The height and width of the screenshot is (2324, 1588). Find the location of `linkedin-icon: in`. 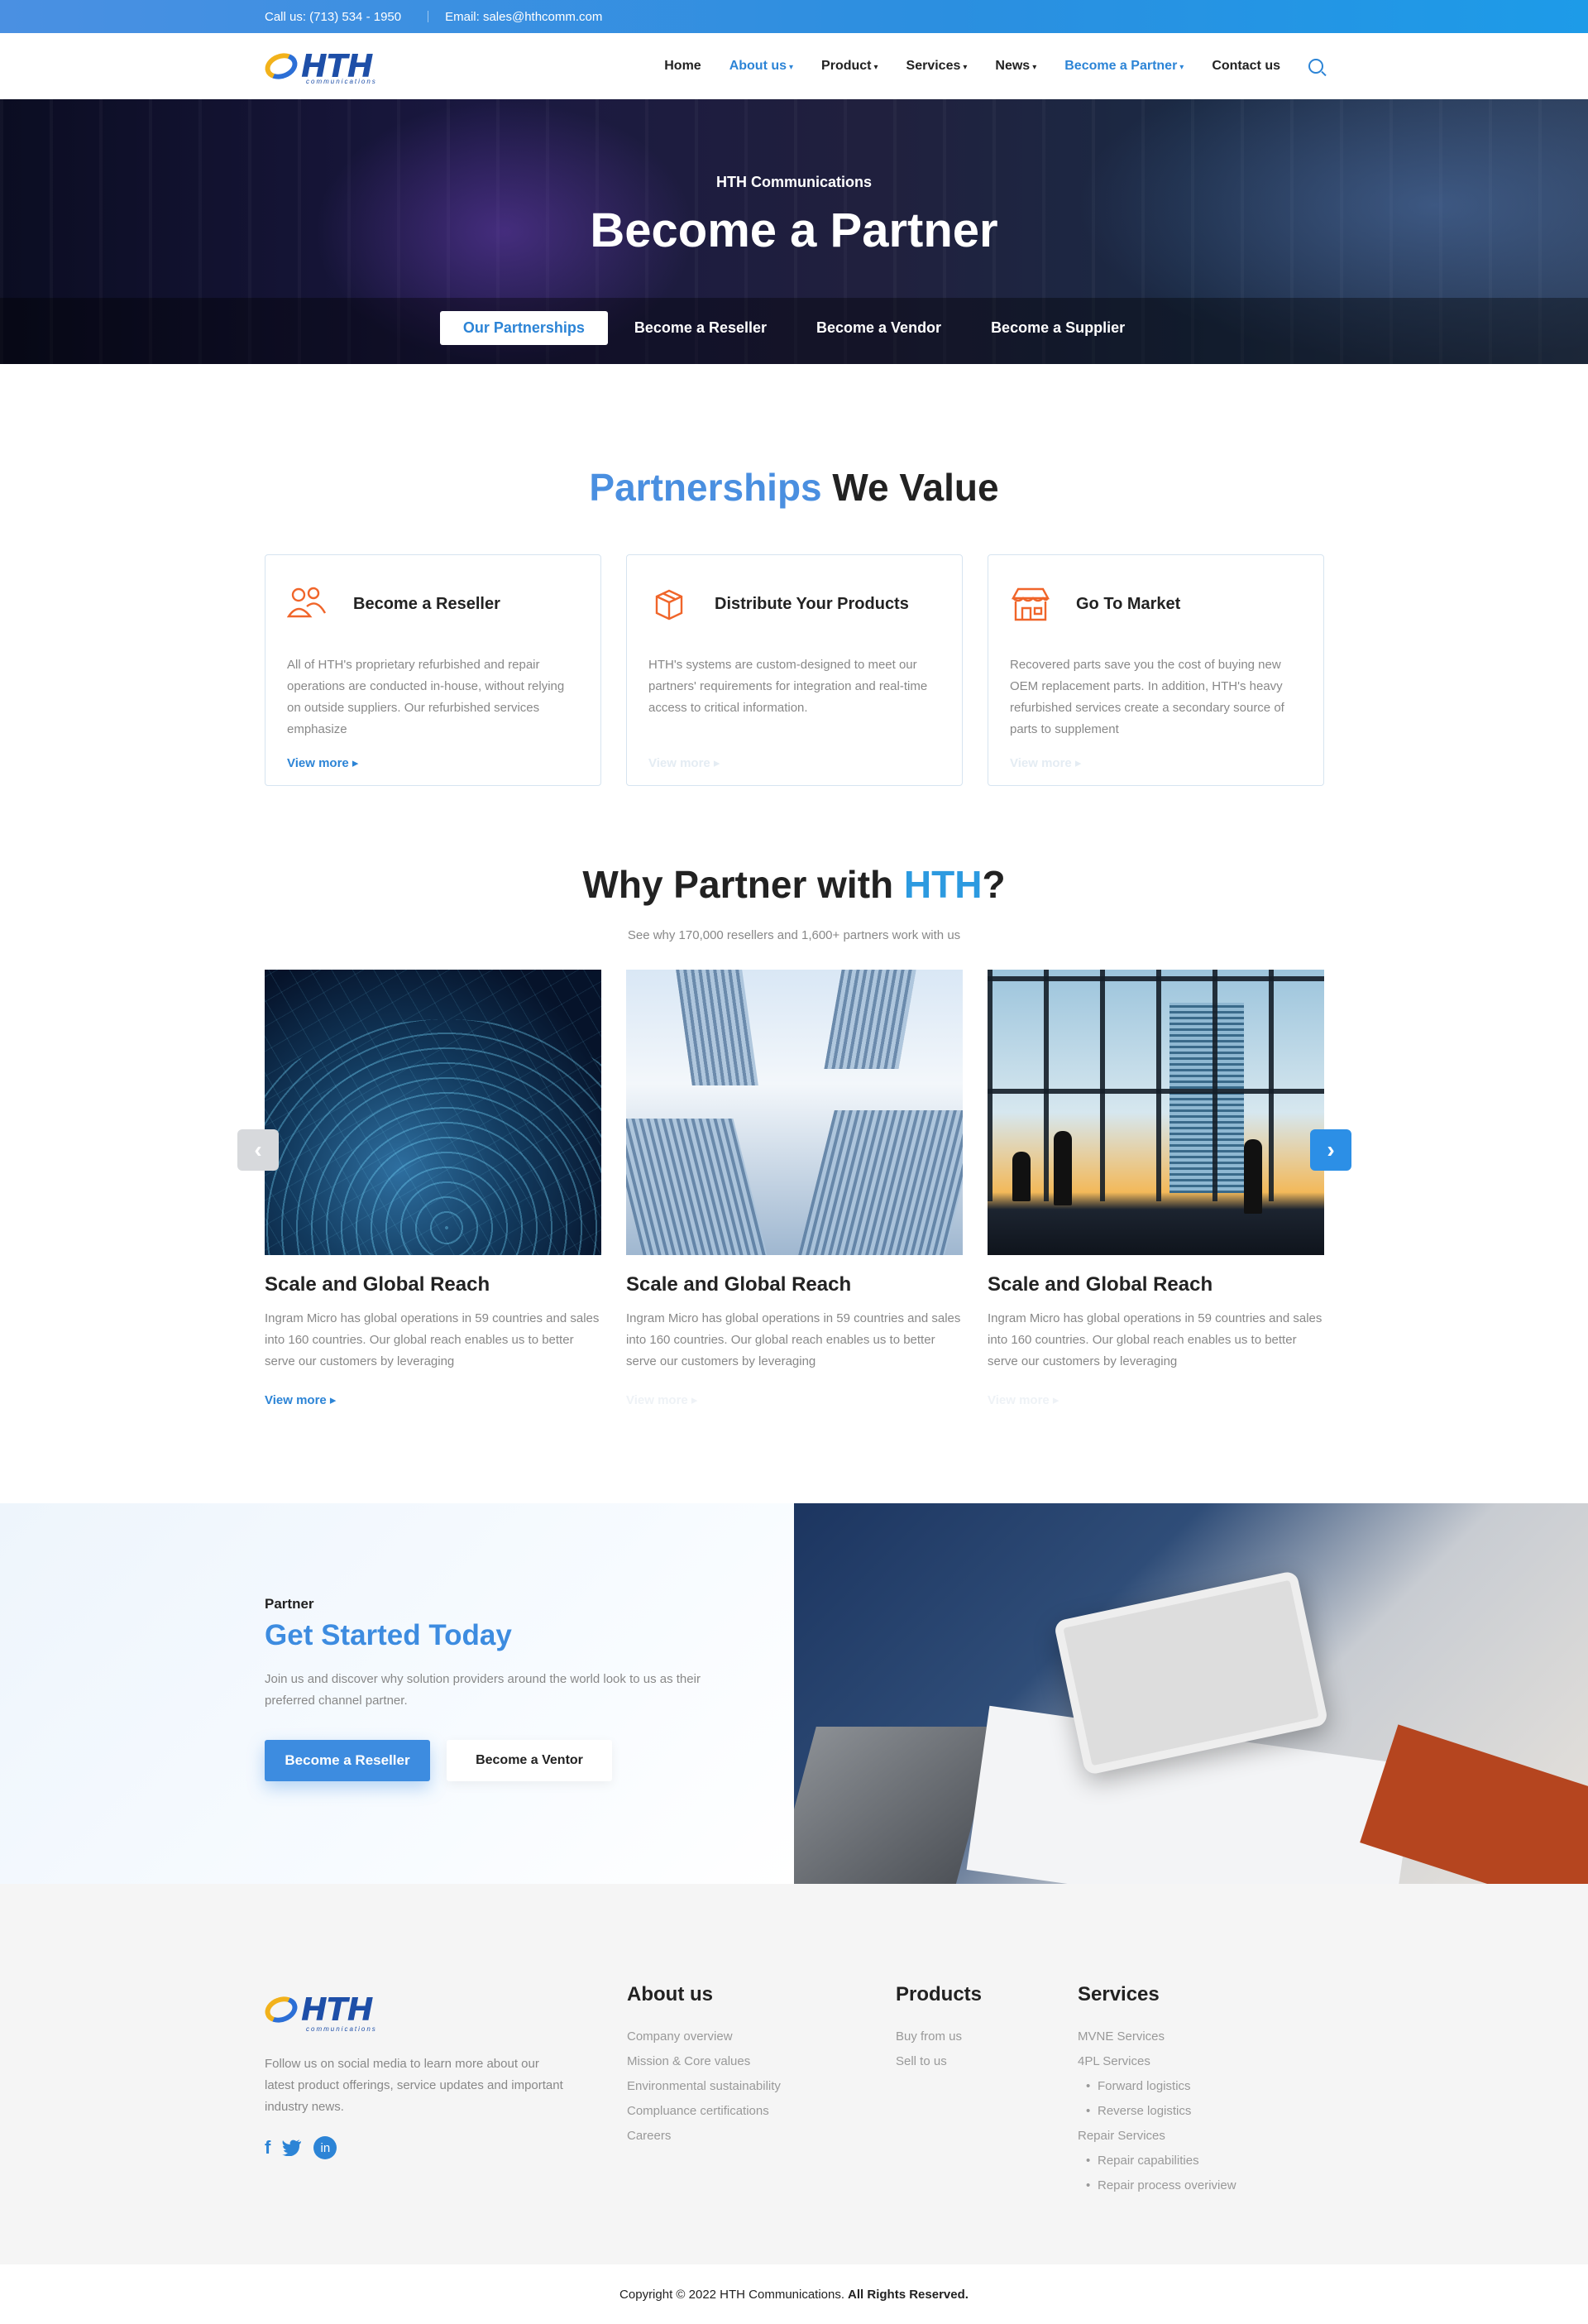

linkedin-icon: in is located at coordinates (325, 2147).